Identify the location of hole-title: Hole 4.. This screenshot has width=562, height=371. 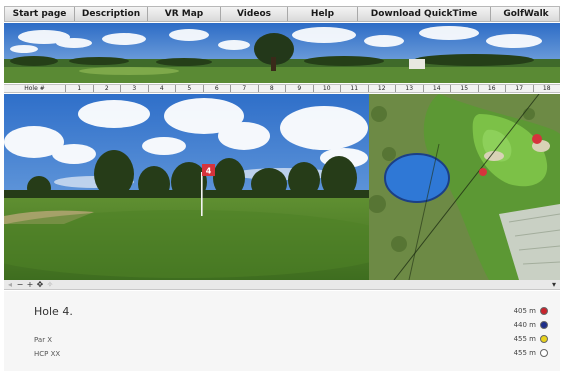
(53, 311).